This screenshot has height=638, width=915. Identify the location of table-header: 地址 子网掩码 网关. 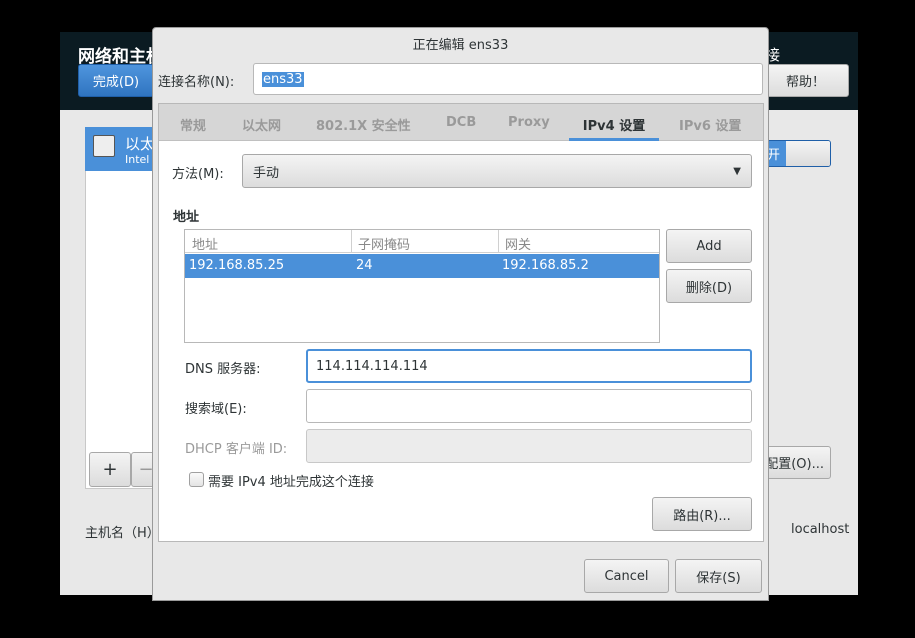
(422, 241).